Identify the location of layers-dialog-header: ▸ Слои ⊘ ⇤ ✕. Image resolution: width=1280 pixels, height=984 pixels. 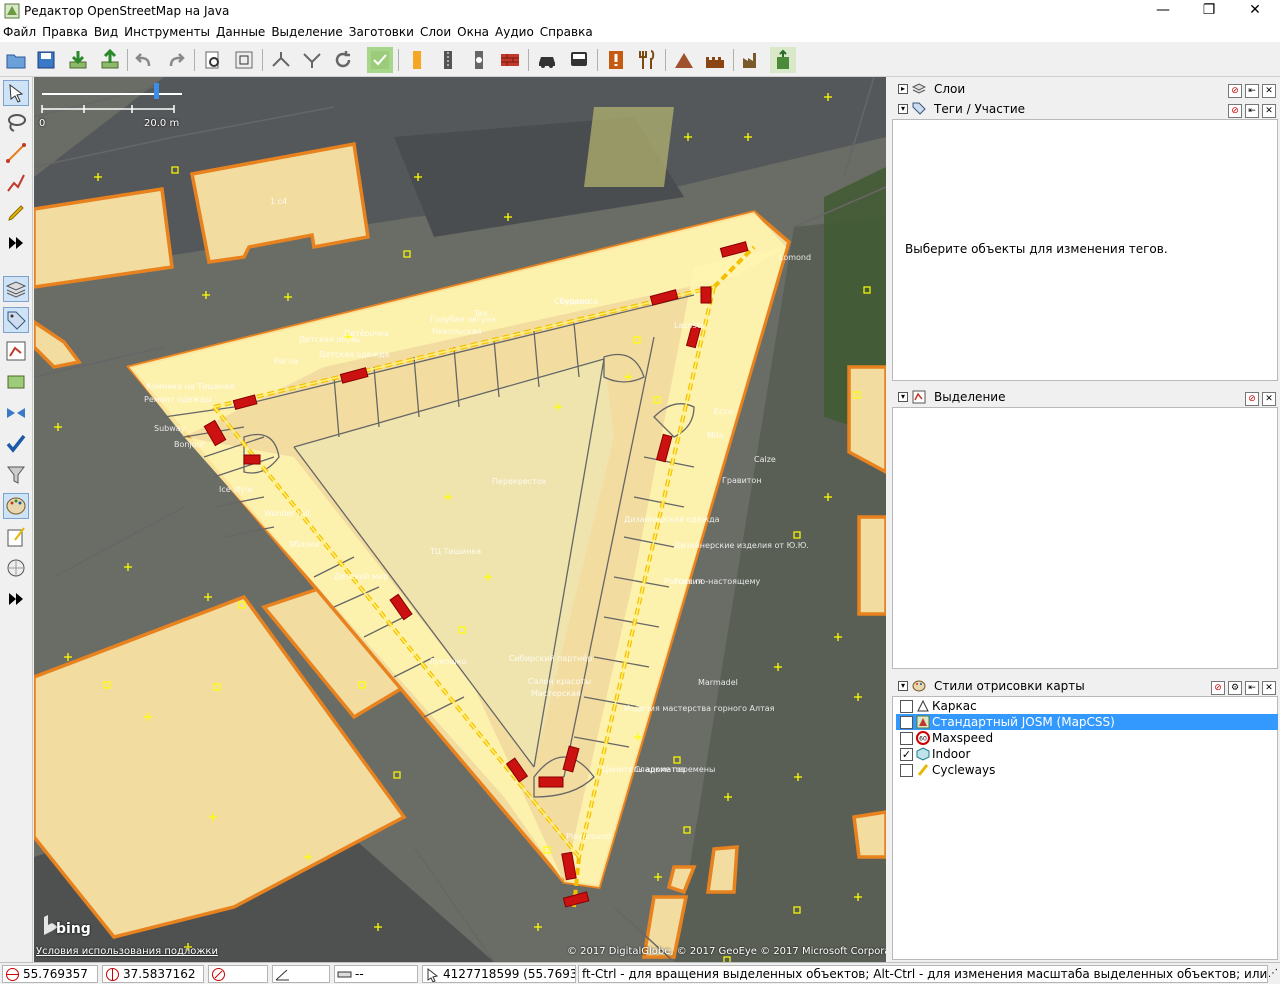
(1085, 89).